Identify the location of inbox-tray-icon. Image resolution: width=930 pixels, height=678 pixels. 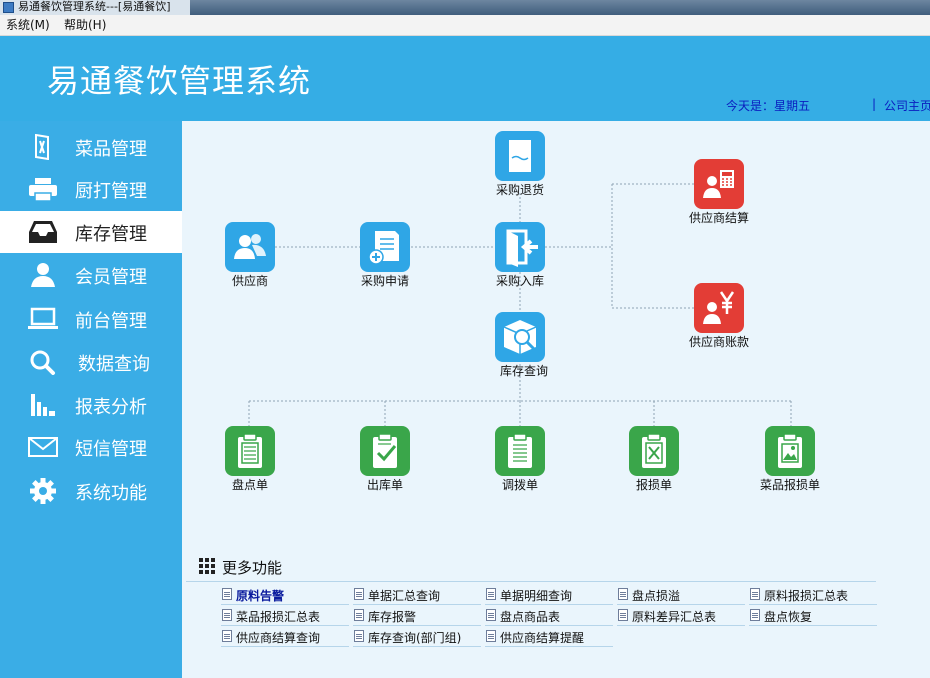
(43, 232).